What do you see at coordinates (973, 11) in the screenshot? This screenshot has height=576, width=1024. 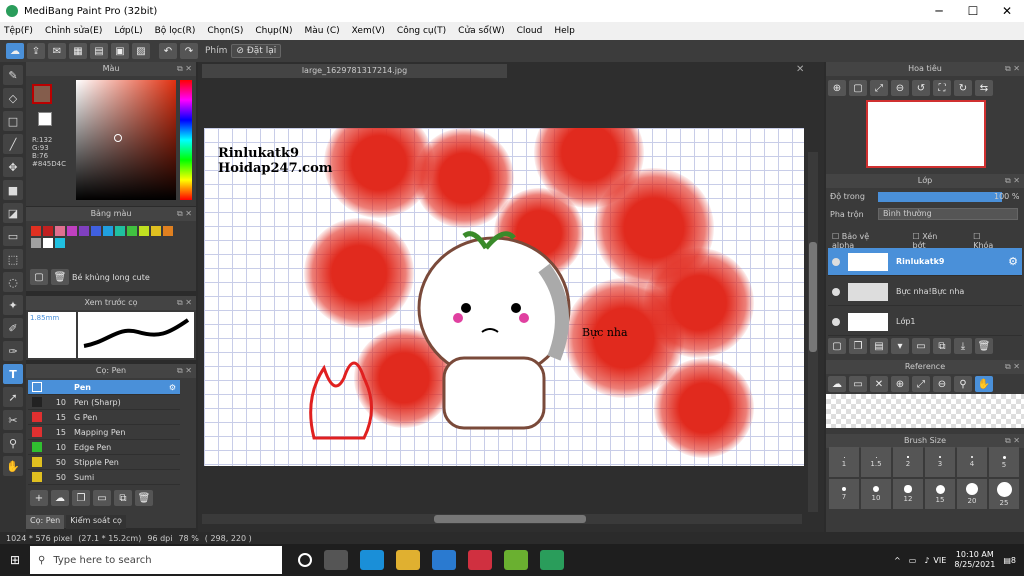 I see `maximize-button: ☐` at bounding box center [973, 11].